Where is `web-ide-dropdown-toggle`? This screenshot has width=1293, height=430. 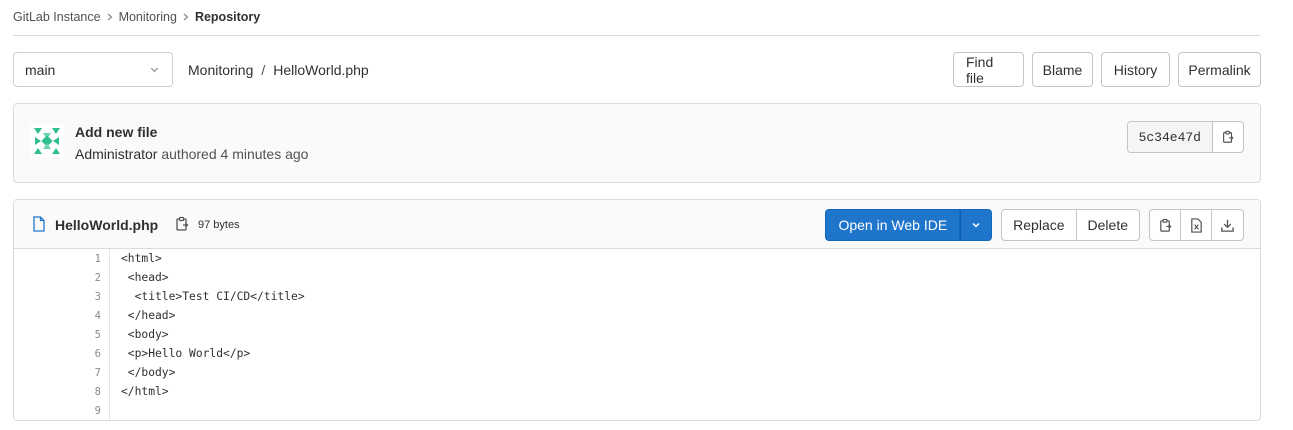
web-ide-dropdown-toggle is located at coordinates (976, 225).